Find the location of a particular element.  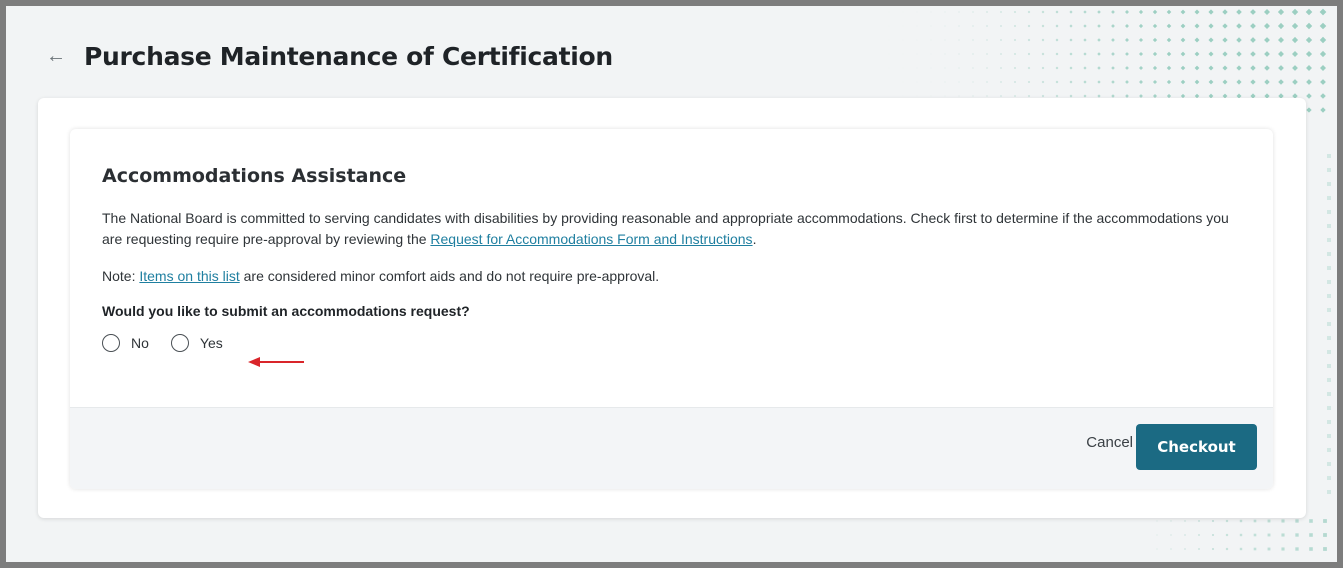

page-header: ← Purchase Maintenance of Certification is located at coordinates (327, 56).